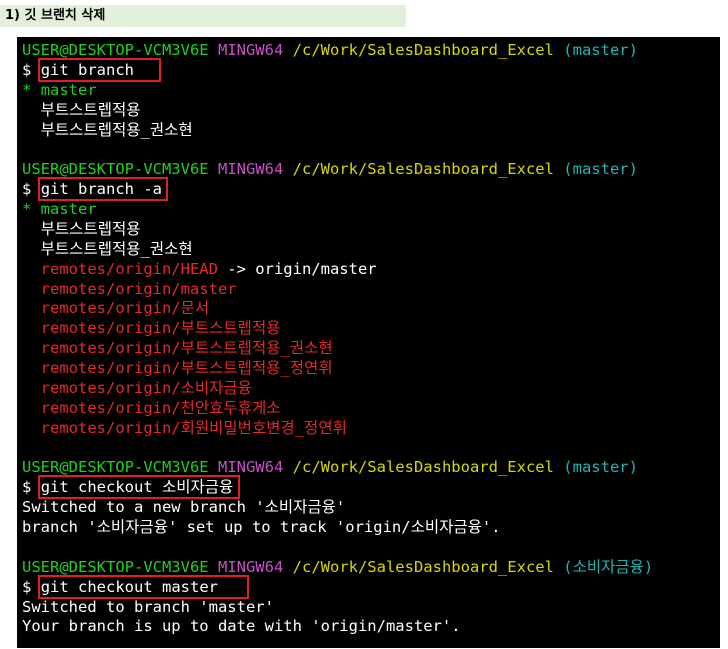 The image size is (728, 649). I want to click on remote-branch: remotes/origin/회원비밀번호변경_정연휘, so click(184, 427).